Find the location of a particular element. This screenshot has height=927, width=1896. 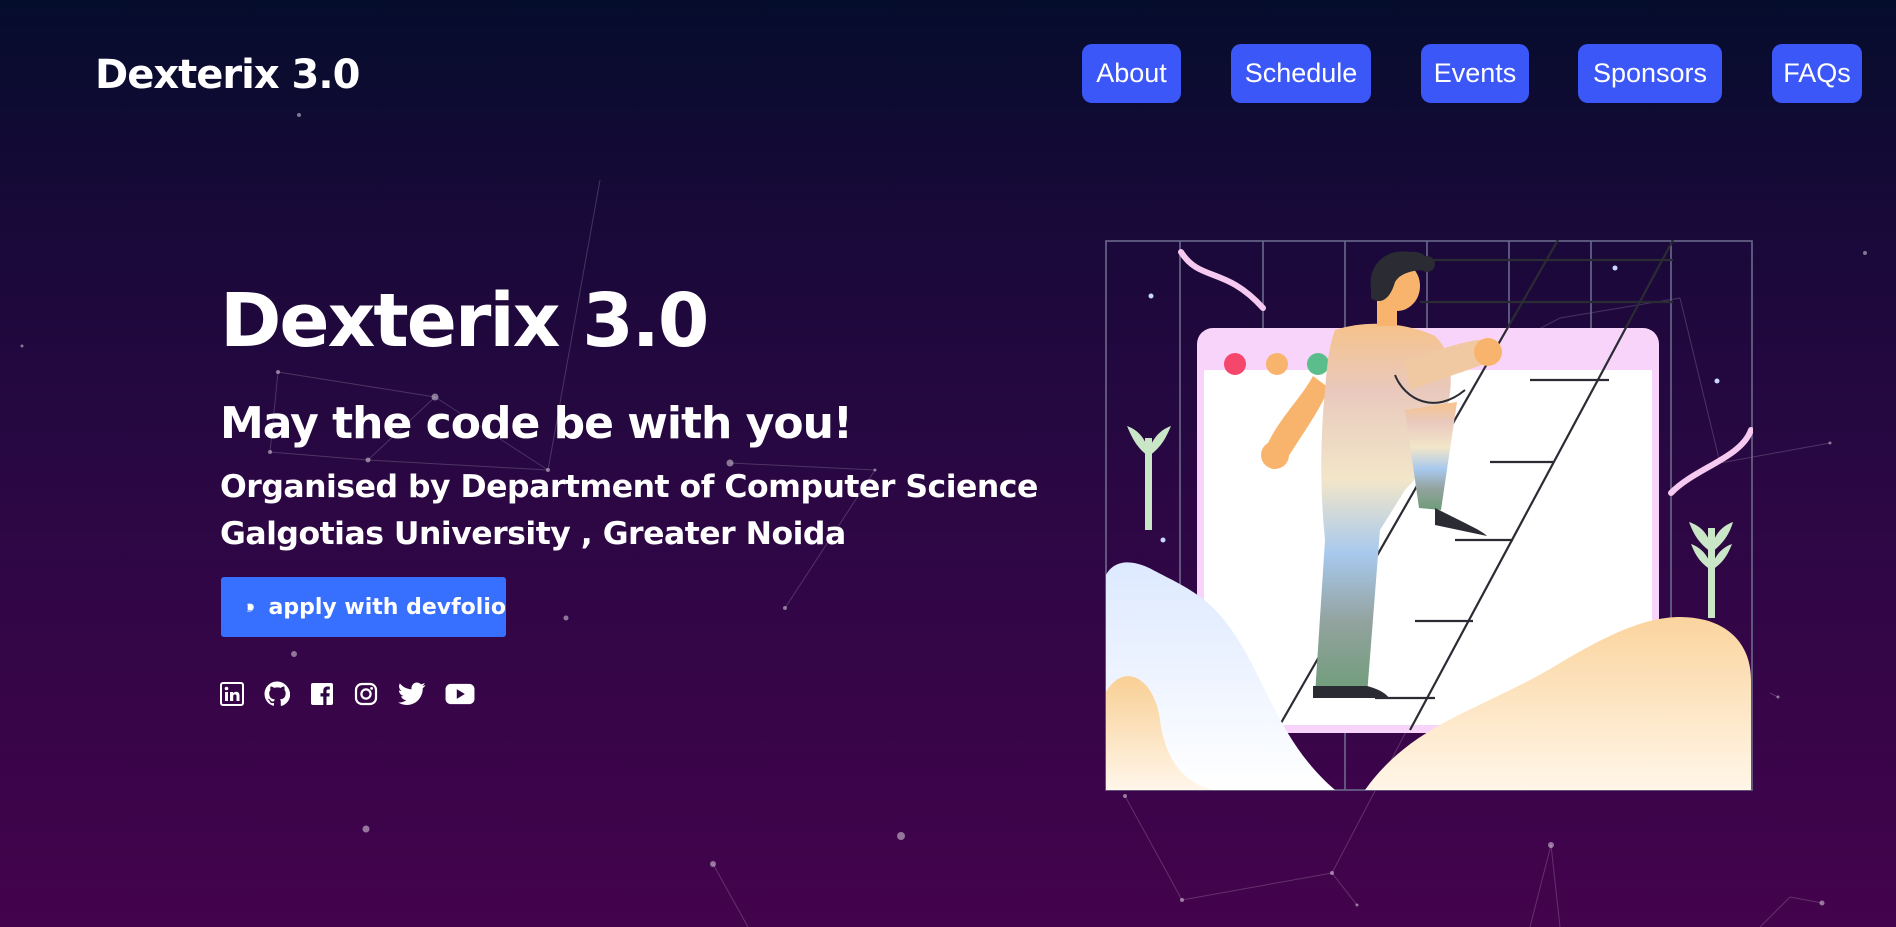

nav-sponsors-button: Sponsors is located at coordinates (1650, 73).